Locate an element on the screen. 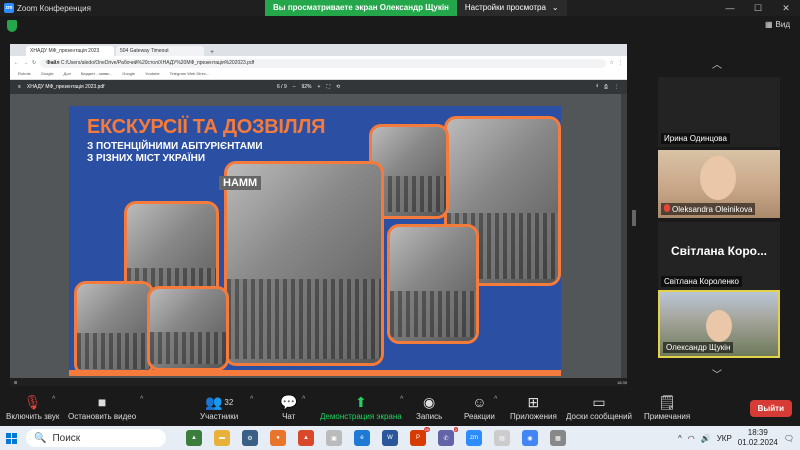 This screenshot has width=800, height=450. clock: 18:39 01.02.2024 is located at coordinates (758, 438).